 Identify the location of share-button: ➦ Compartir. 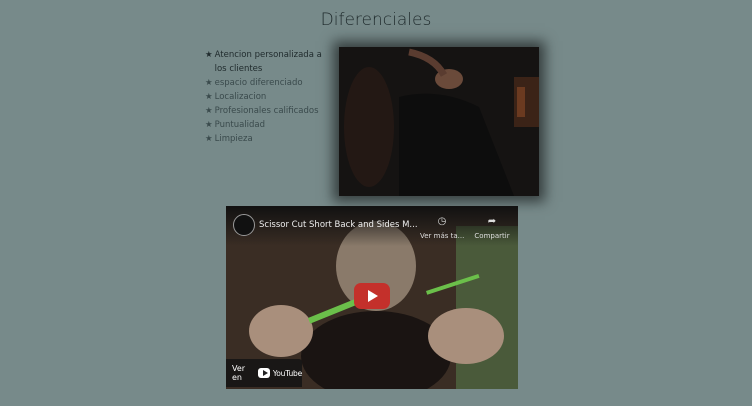
(492, 228).